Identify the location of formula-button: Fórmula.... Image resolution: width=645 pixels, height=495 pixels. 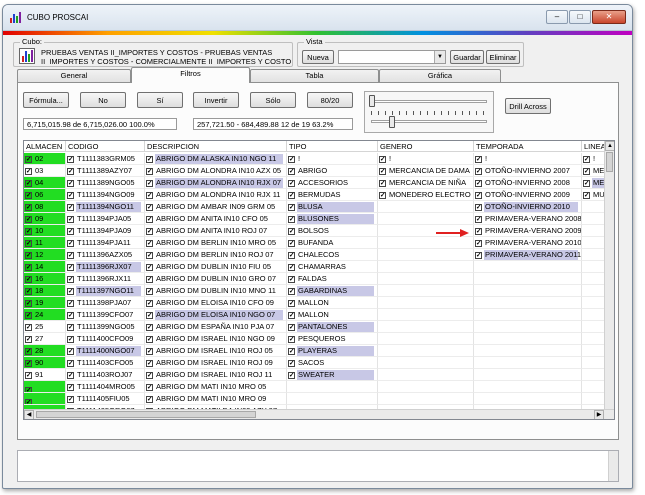
(46, 100).